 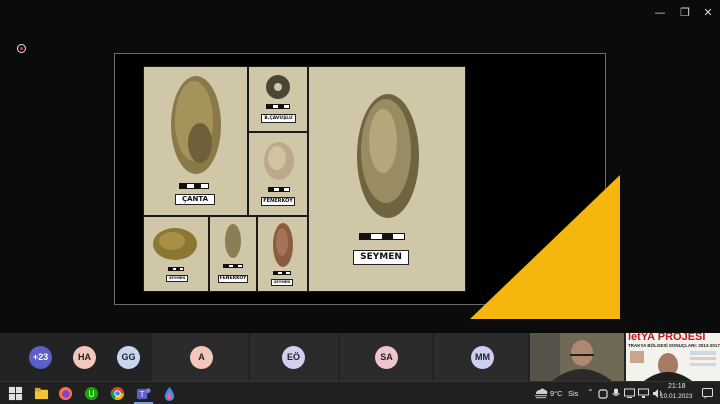 What do you see at coordinates (590, 392) in the screenshot?
I see `chevron-up-icon: ⌃` at bounding box center [590, 392].